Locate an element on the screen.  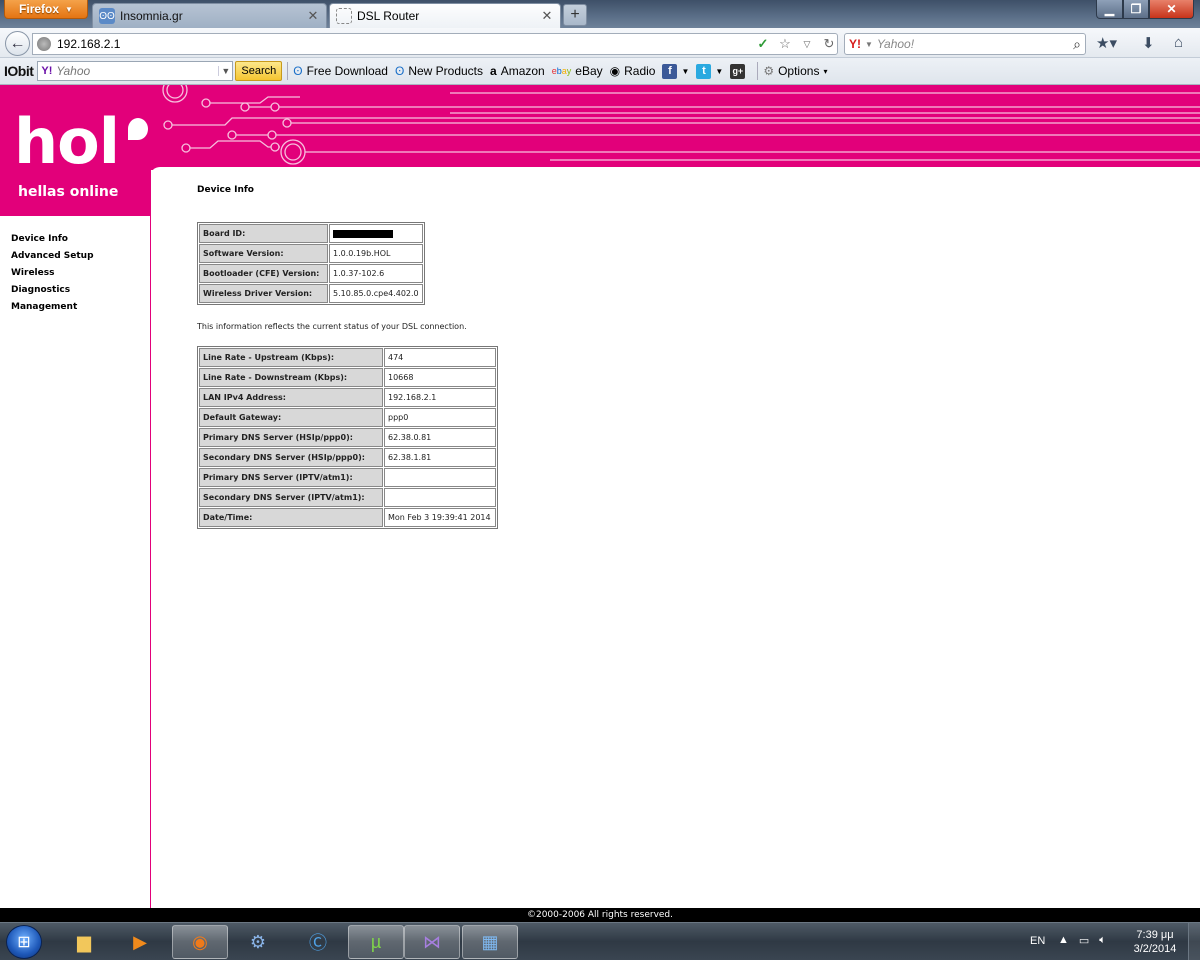
hol-logo-subtitle: hellas online is located at coordinates (68, 192).